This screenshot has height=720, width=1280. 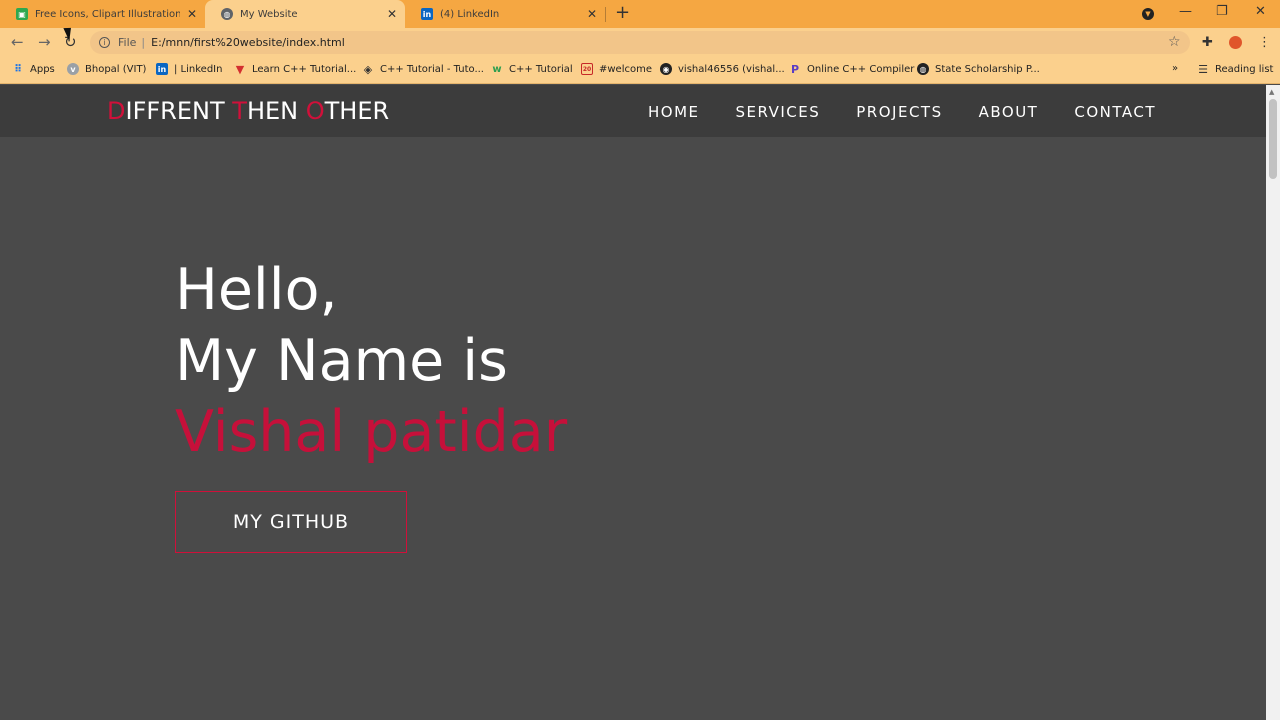 What do you see at coordinates (240, 69) in the screenshot?
I see `v-logo-icon: ▼` at bounding box center [240, 69].